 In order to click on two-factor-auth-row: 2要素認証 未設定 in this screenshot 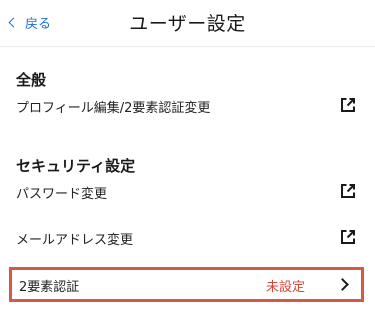, I will do `click(186, 284)`.